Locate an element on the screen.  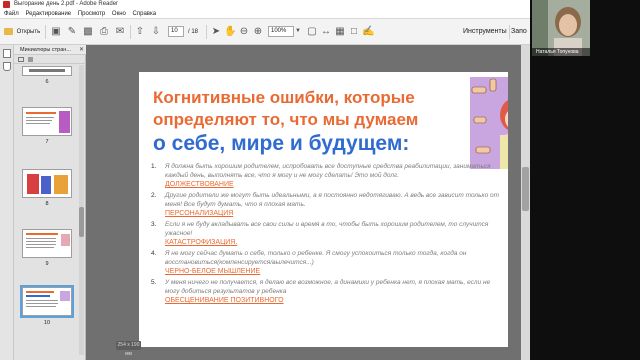
page-total: / 18 is located at coordinates (193, 32).